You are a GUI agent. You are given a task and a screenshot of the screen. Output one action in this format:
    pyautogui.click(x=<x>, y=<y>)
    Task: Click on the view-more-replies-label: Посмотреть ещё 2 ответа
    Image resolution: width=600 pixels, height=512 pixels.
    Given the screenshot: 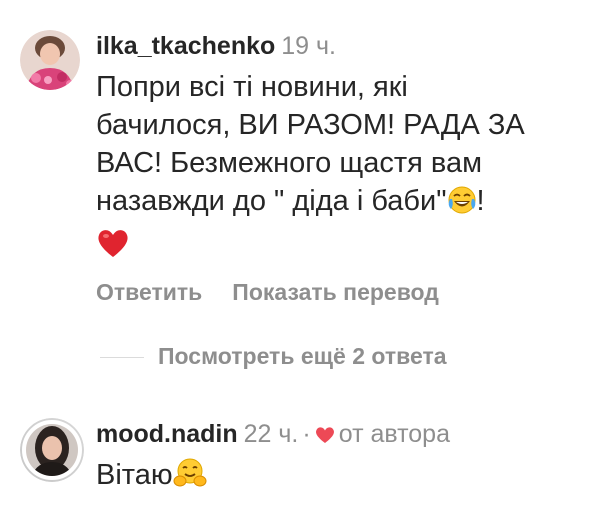 What is the action you would take?
    pyautogui.click(x=302, y=356)
    